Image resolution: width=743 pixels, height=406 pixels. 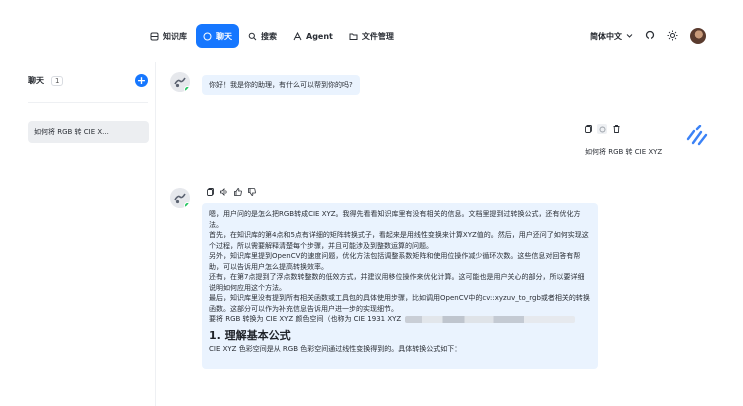 I want to click on user-avatar, so click(x=698, y=36).